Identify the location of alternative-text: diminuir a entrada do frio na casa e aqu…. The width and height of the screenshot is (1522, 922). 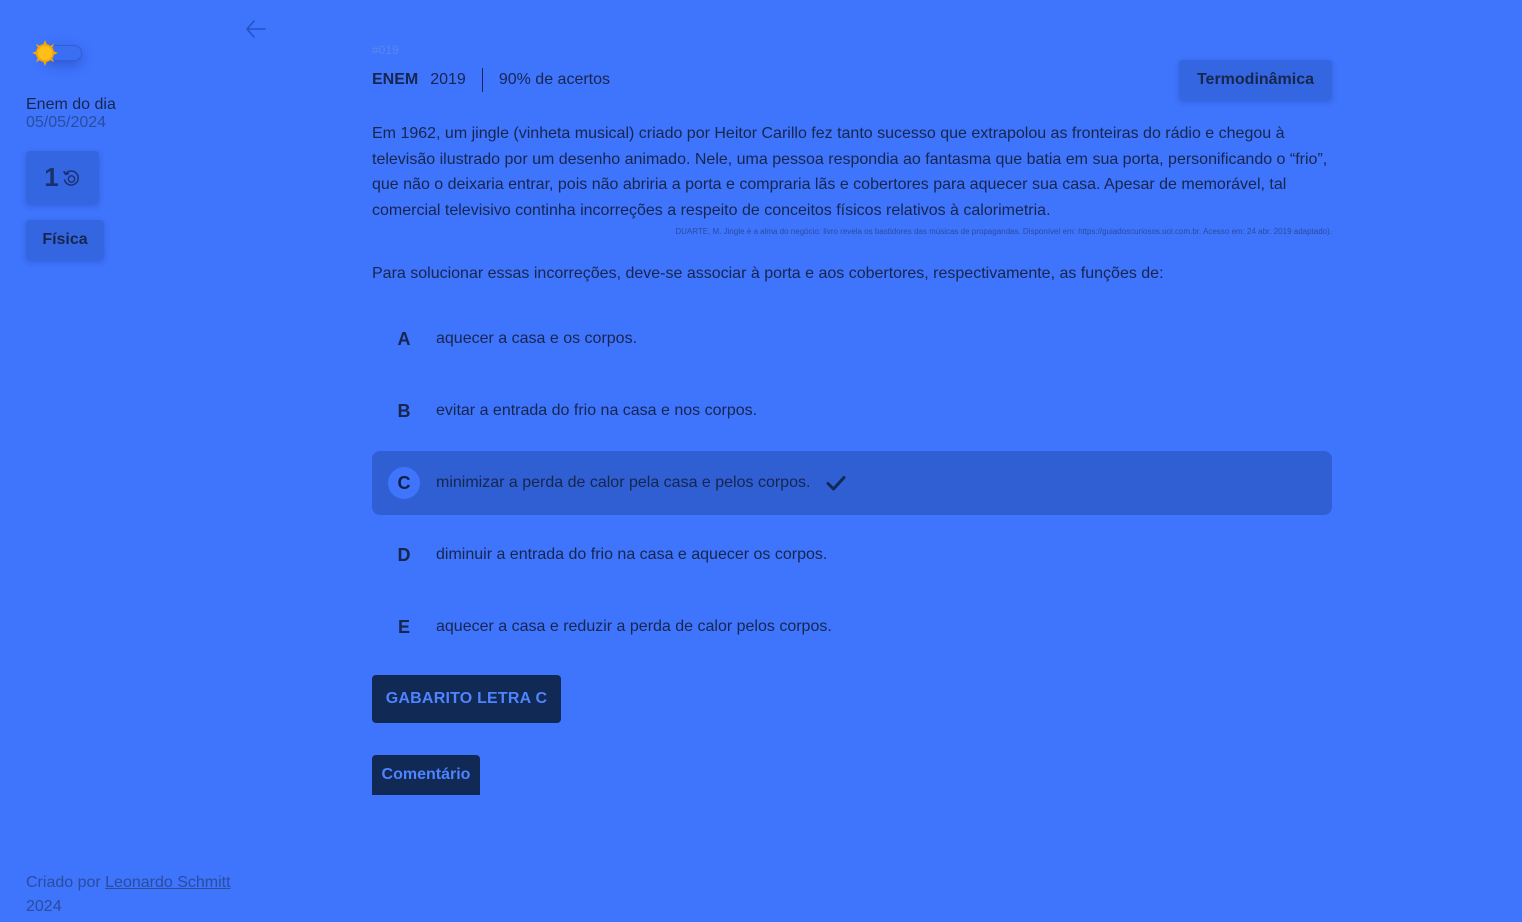
(632, 554).